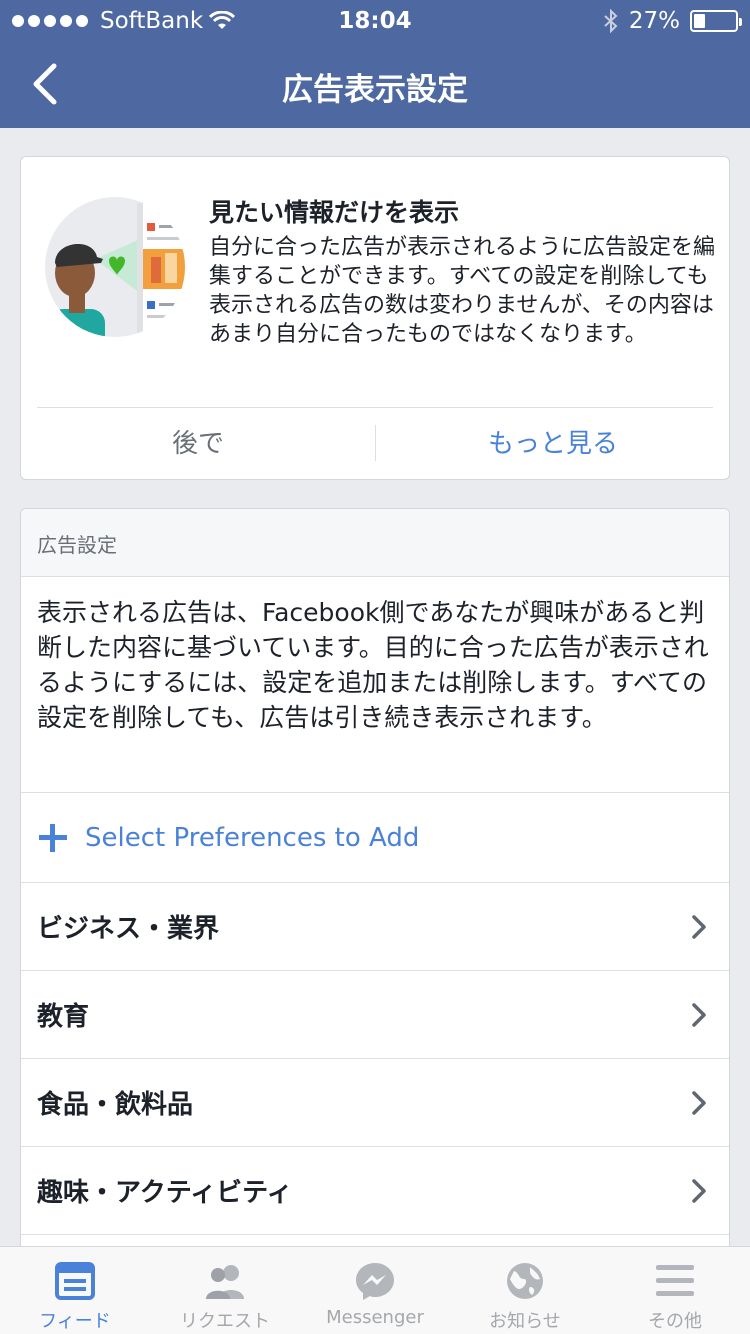  What do you see at coordinates (198, 444) in the screenshot?
I see `later-button: 後で` at bounding box center [198, 444].